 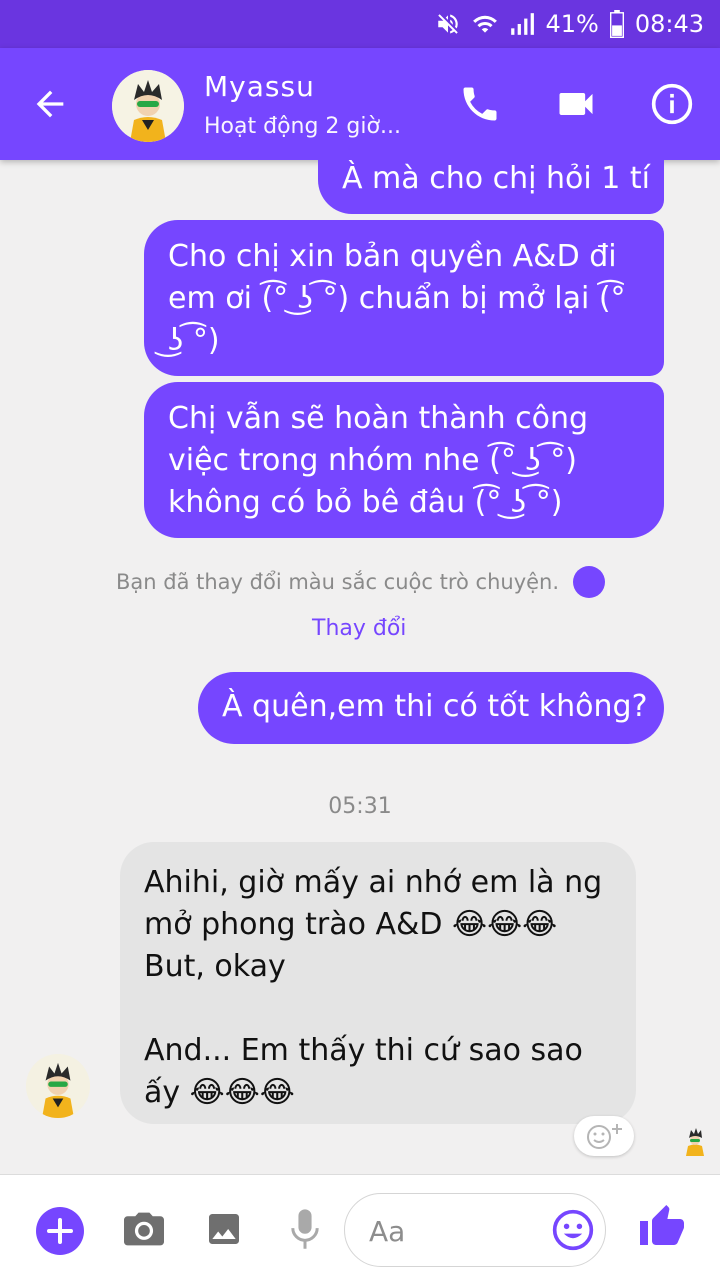 I want to click on add-reaction-button, so click(x=604, y=1136).